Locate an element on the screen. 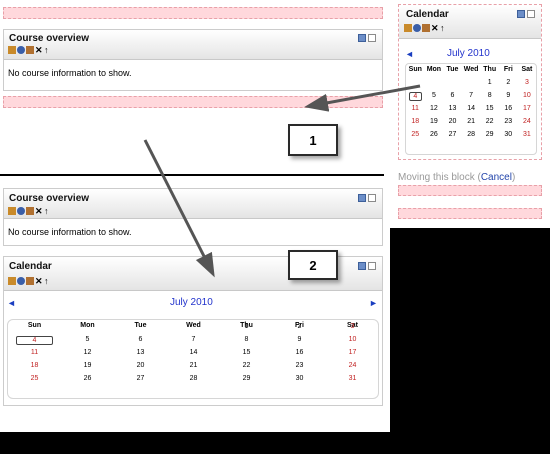 Image resolution: width=550 pixels, height=454 pixels. arrow-to-drop-zone is located at coordinates (362, 98).